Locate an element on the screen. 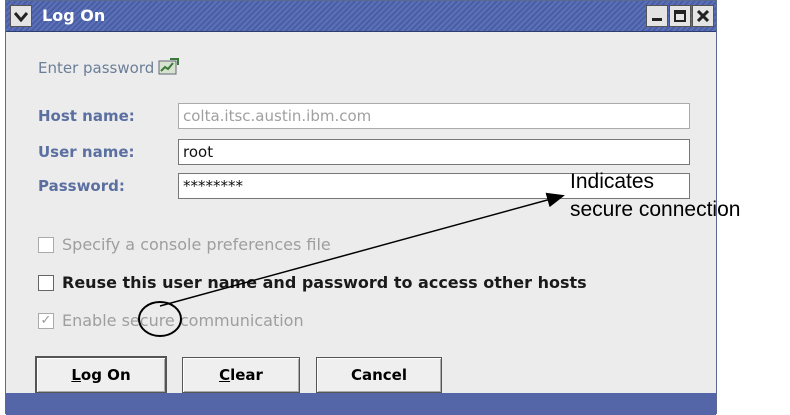 This screenshot has height=415, width=790. annotation-callout: Indicates secure connection is located at coordinates (655, 196).